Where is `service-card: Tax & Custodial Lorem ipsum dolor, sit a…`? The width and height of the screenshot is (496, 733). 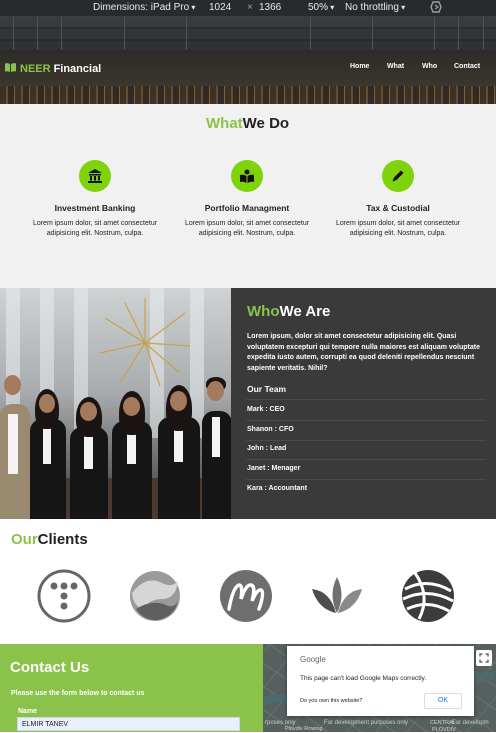 service-card: Tax & Custodial Lorem ipsum dolor, sit a… is located at coordinates (398, 199).